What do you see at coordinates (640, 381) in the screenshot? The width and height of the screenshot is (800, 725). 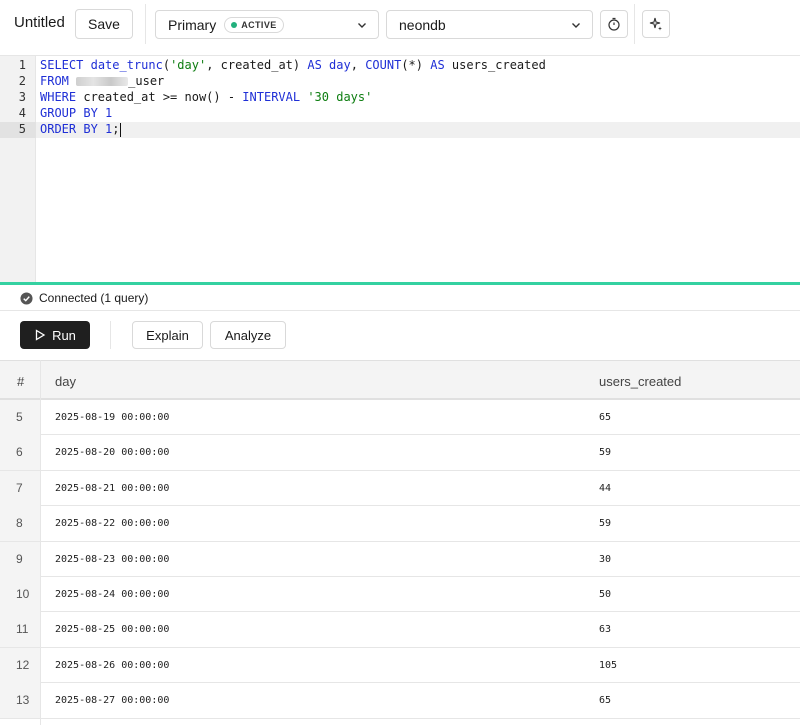 I see `column-header-users-created: users_created` at bounding box center [640, 381].